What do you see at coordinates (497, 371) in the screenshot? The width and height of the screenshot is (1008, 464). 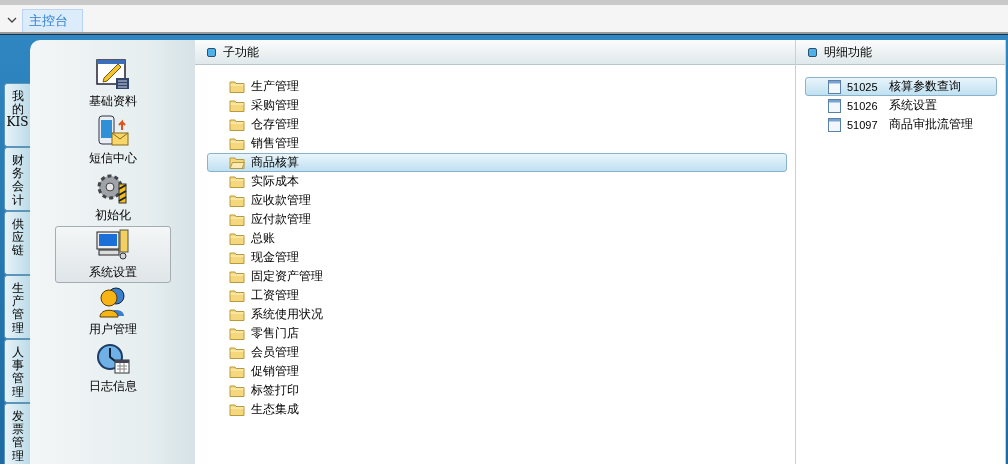 I see `folder-item: 促销管理` at bounding box center [497, 371].